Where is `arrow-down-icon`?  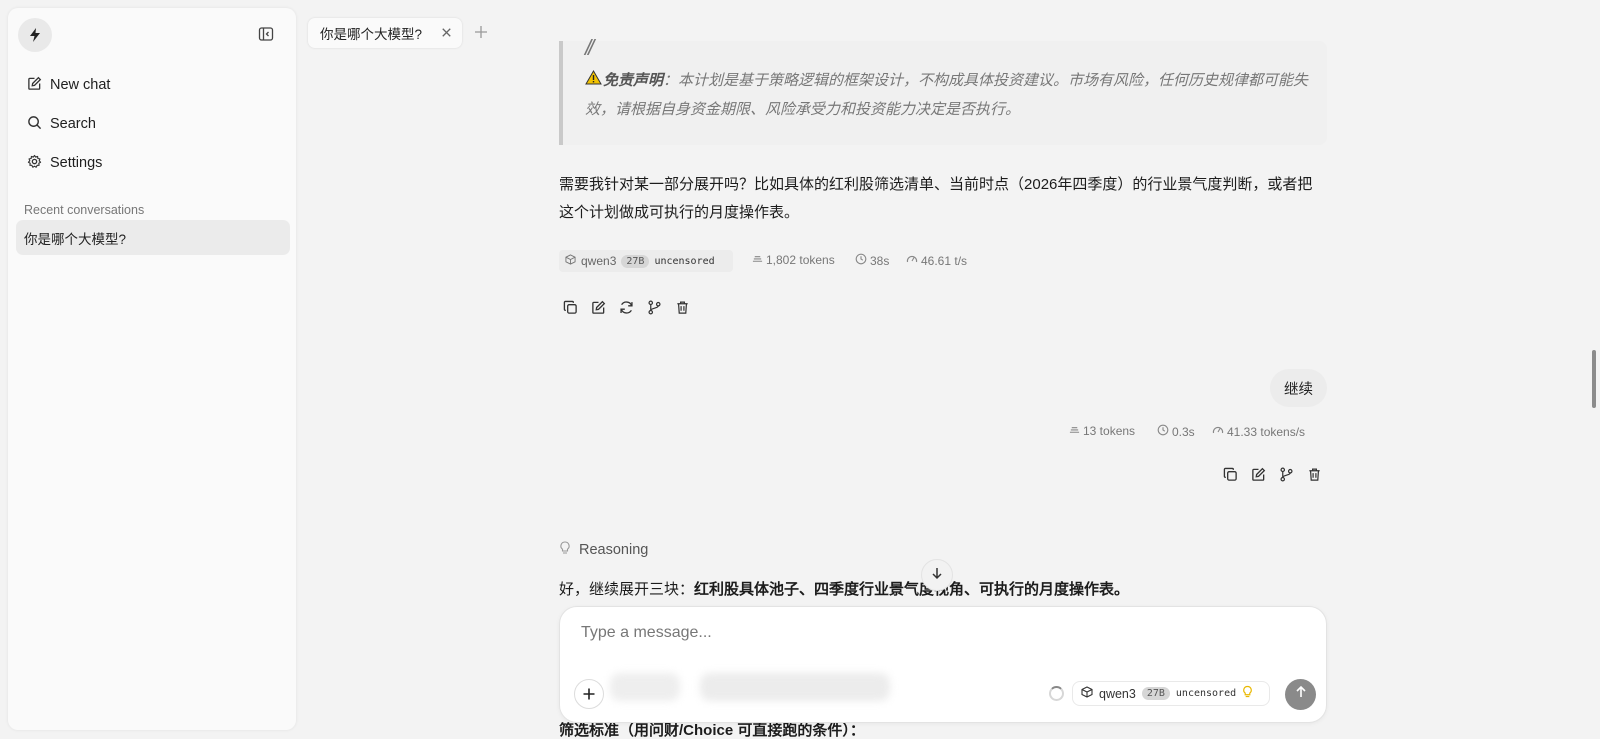 arrow-down-icon is located at coordinates (937, 575).